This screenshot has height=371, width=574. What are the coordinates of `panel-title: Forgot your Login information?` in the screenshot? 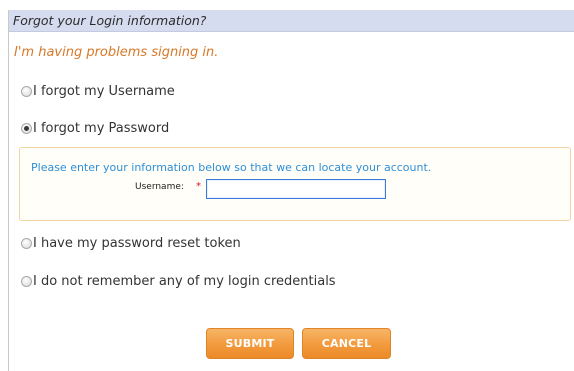 It's located at (110, 20).